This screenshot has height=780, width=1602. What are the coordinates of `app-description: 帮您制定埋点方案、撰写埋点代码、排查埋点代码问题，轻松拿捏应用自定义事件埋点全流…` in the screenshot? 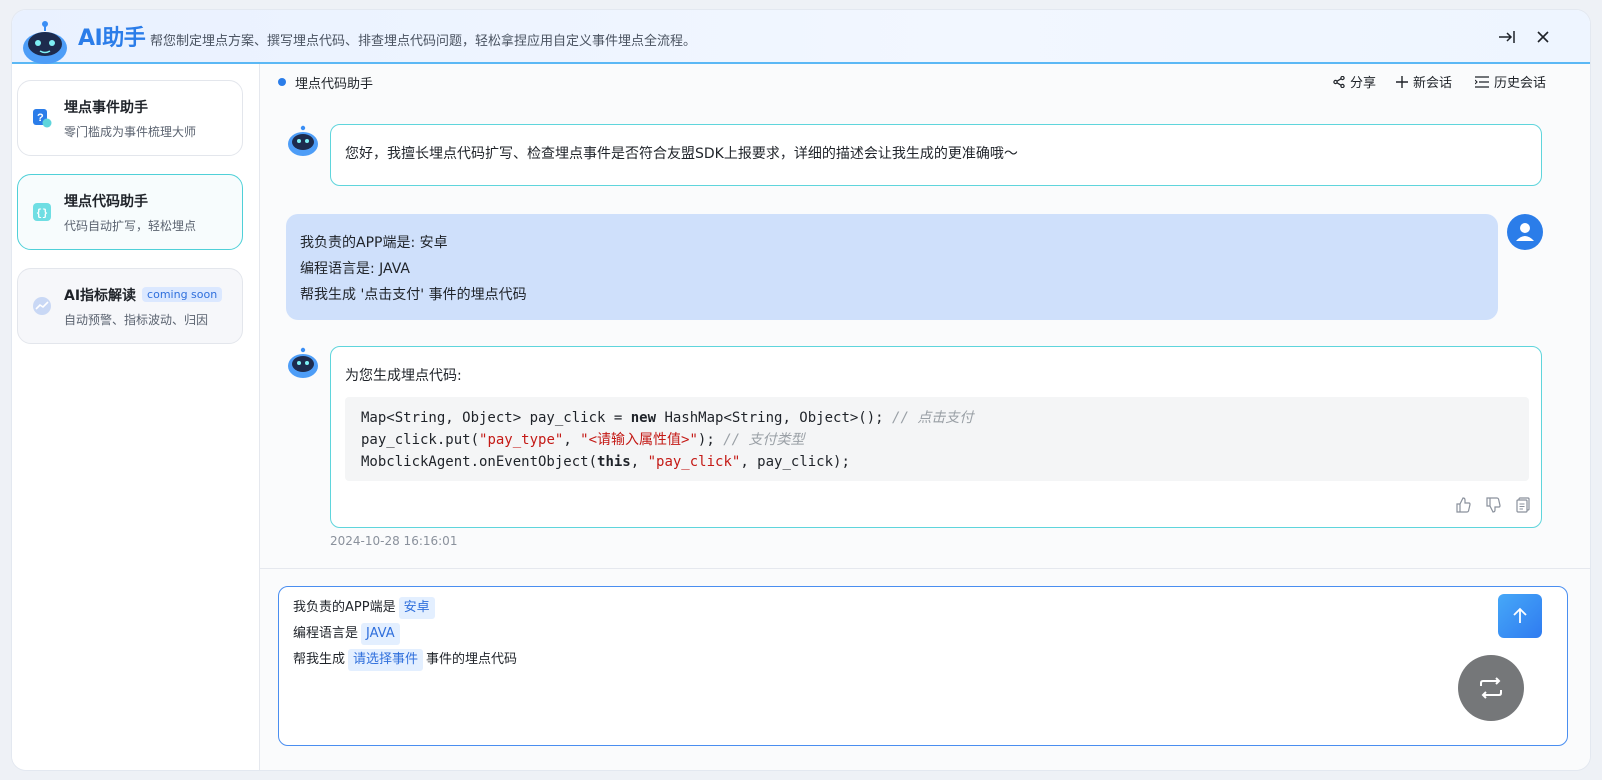 It's located at (423, 41).